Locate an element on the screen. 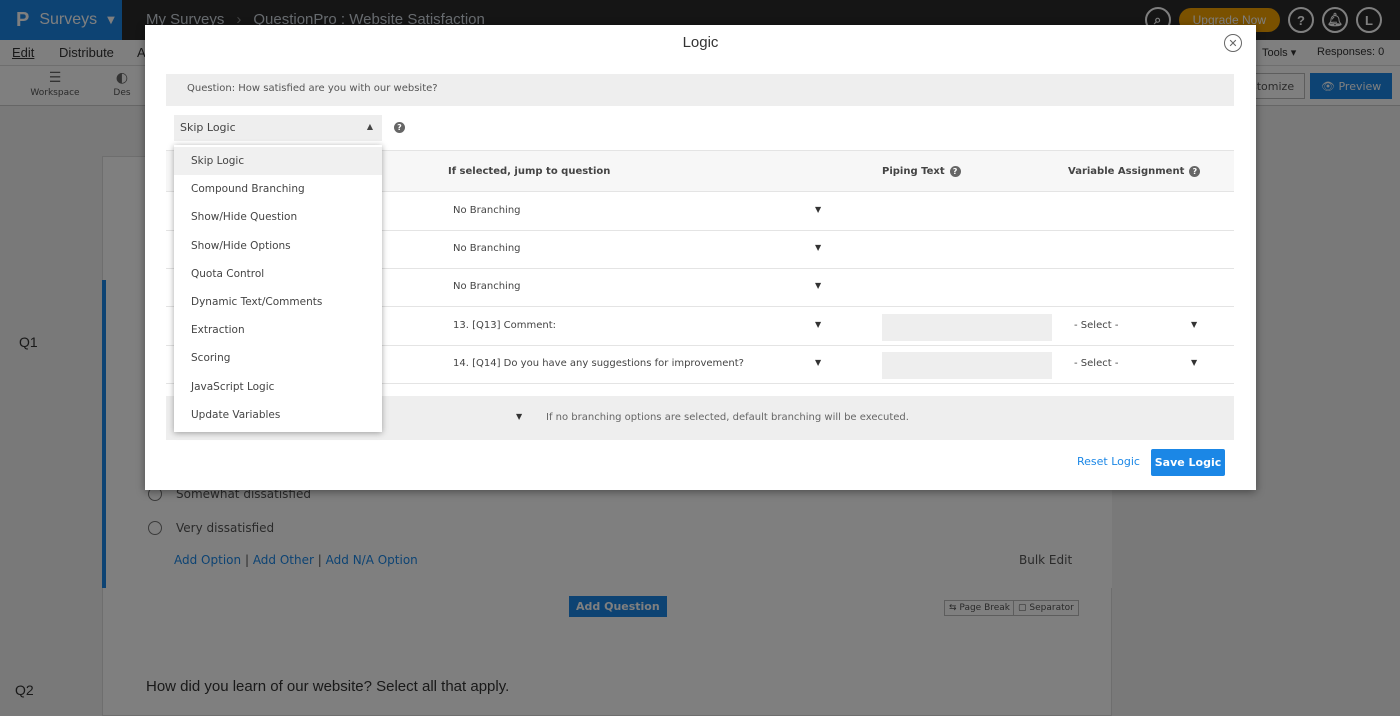  menu-item-skip-logic: Skip Logic is located at coordinates (278, 161).